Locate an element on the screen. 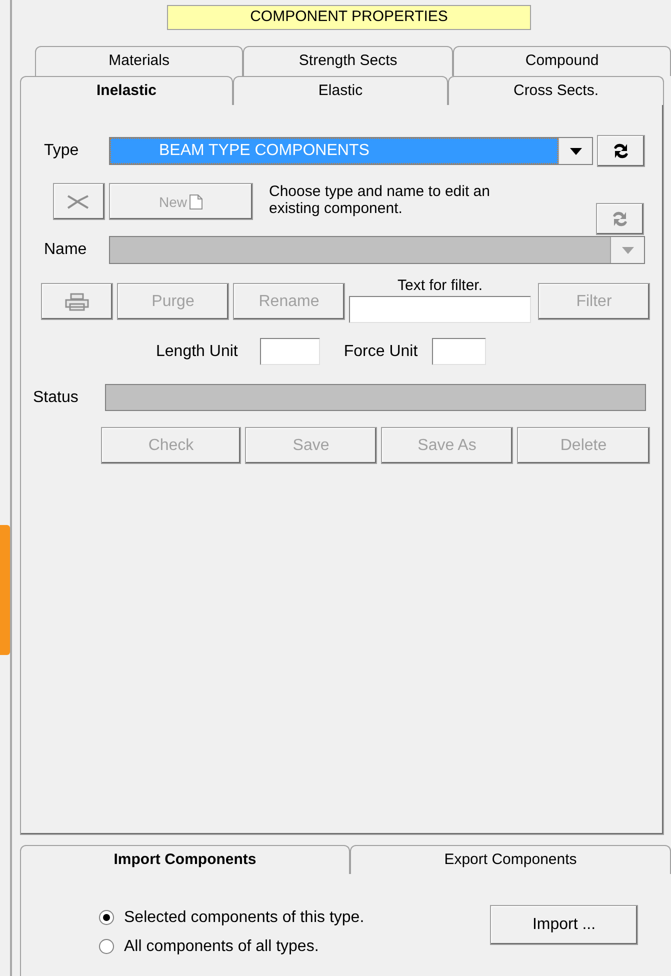 The width and height of the screenshot is (671, 976). hint-text: Choose type and name to edit an existing component. is located at coordinates (380, 200).